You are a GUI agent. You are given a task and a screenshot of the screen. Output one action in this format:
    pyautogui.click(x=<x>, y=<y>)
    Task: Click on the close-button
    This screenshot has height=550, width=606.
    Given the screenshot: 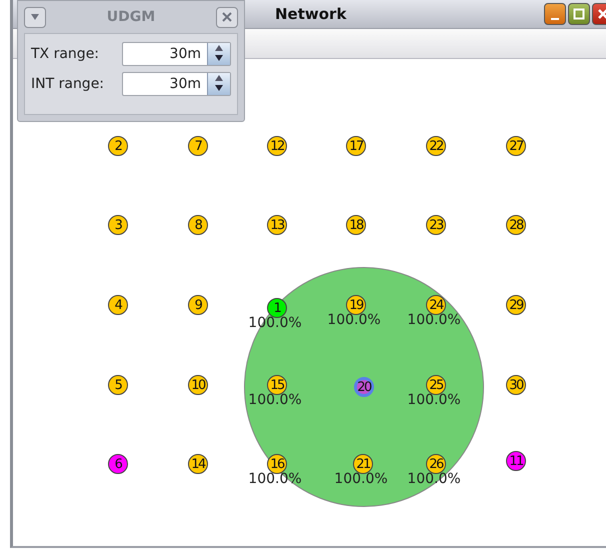 What is the action you would take?
    pyautogui.click(x=227, y=17)
    